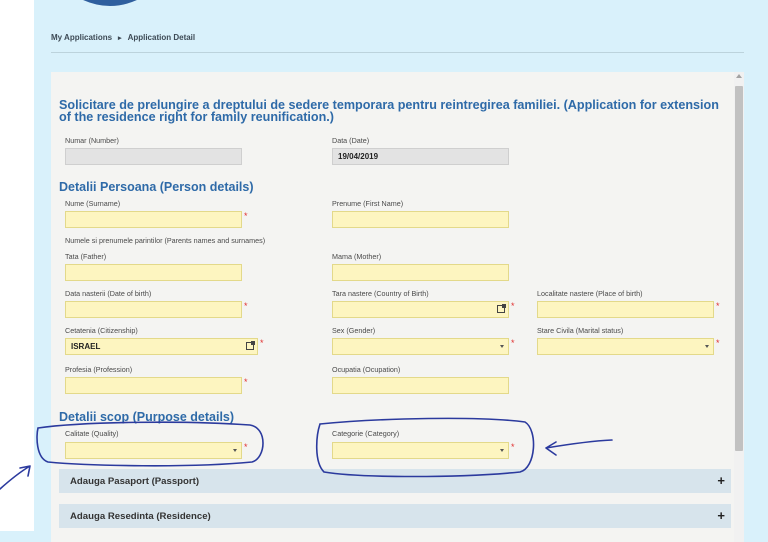 The image size is (768, 542). What do you see at coordinates (420, 219) in the screenshot?
I see `first-name-field` at bounding box center [420, 219].